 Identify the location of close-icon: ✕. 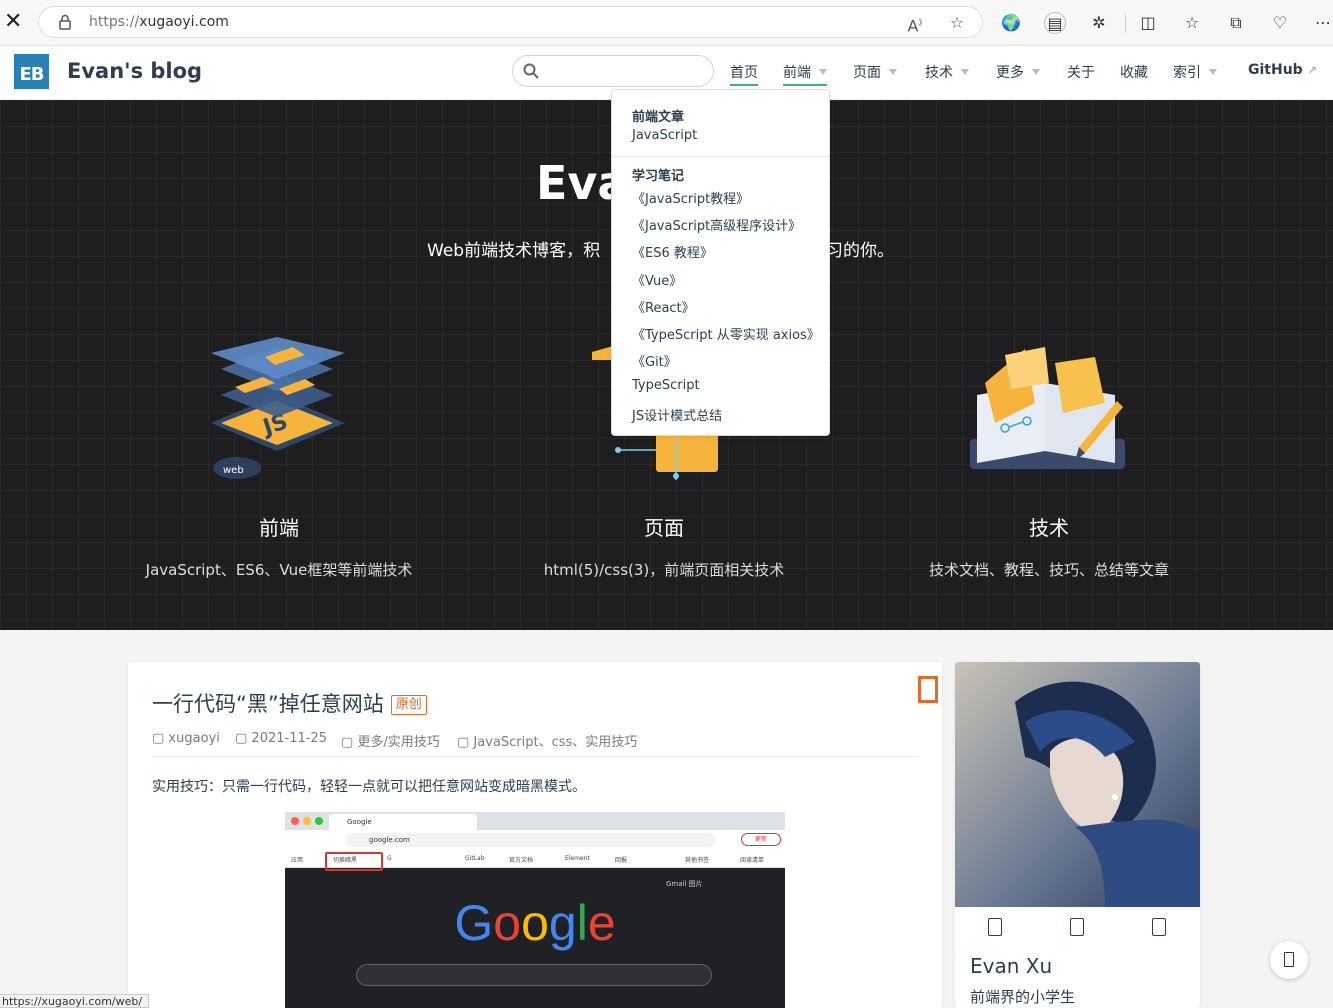
(13, 22).